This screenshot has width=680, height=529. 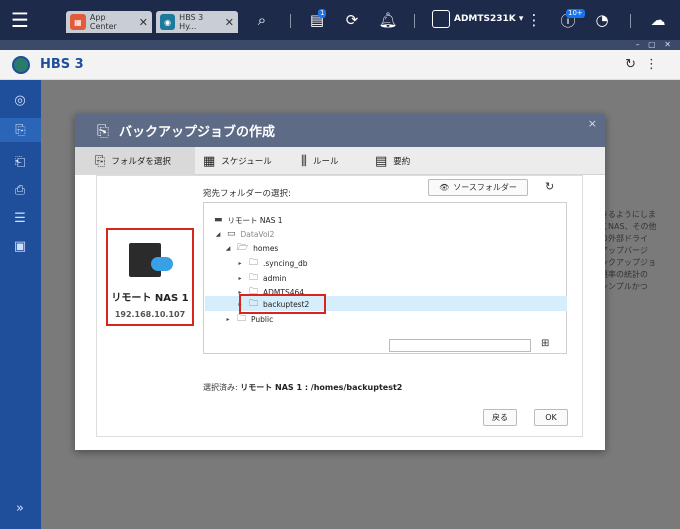 I want to click on summary-icon: ▤, so click(x=381, y=161).